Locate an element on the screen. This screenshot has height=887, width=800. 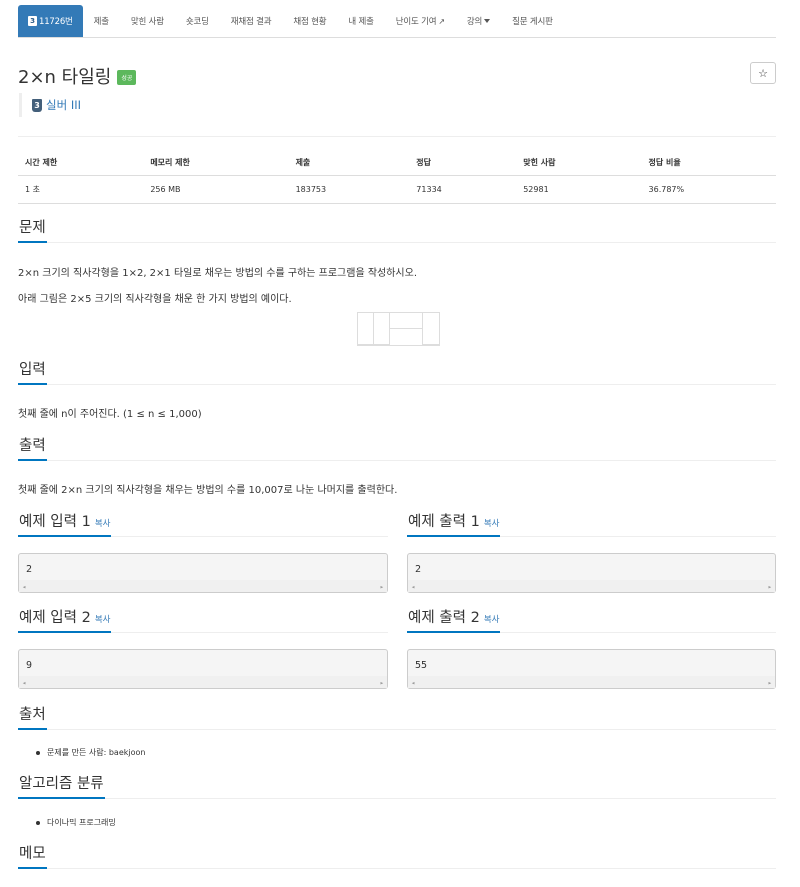
section-sample-input-1: 예제 입력 1 복사 is located at coordinates (203, 524).